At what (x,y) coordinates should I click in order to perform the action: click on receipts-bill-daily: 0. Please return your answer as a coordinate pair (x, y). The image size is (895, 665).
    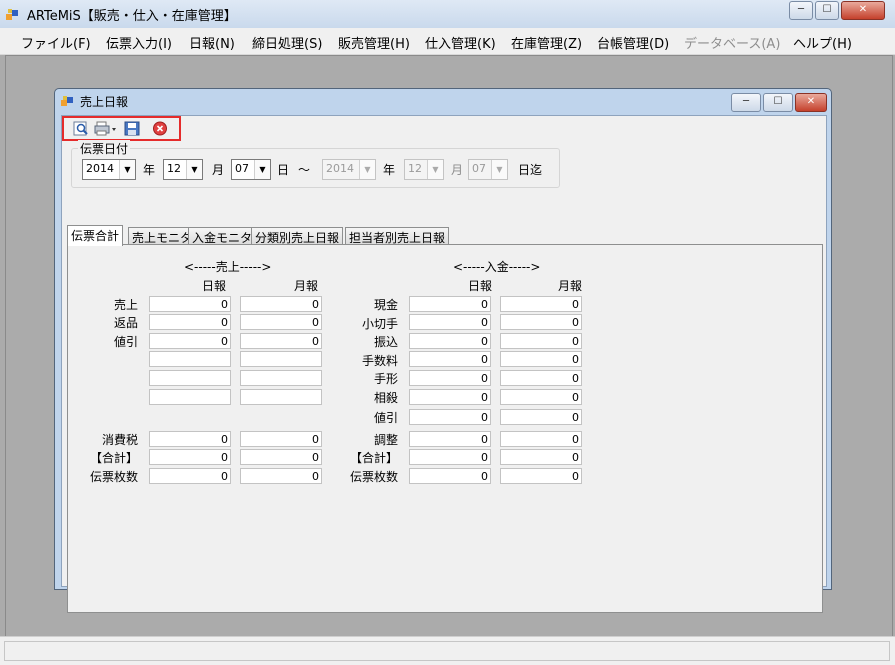
    Looking at the image, I should click on (450, 378).